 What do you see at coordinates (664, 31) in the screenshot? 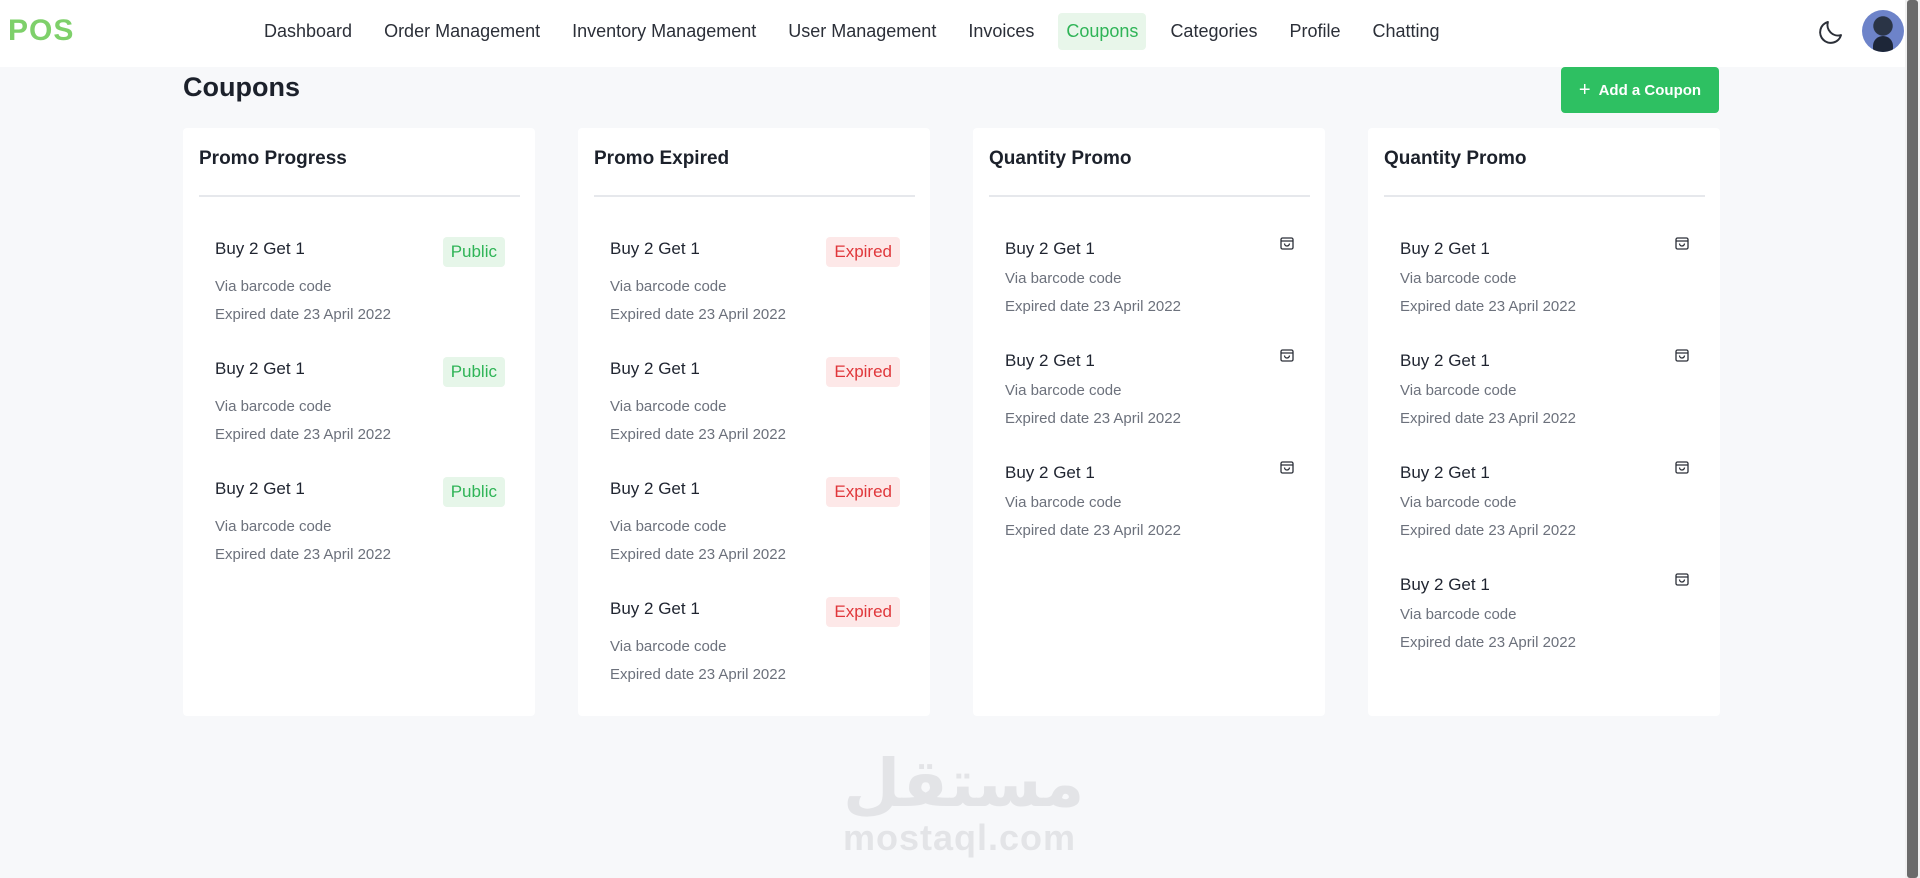
I see `nav-item-inventory-management: Inventory Management` at bounding box center [664, 31].